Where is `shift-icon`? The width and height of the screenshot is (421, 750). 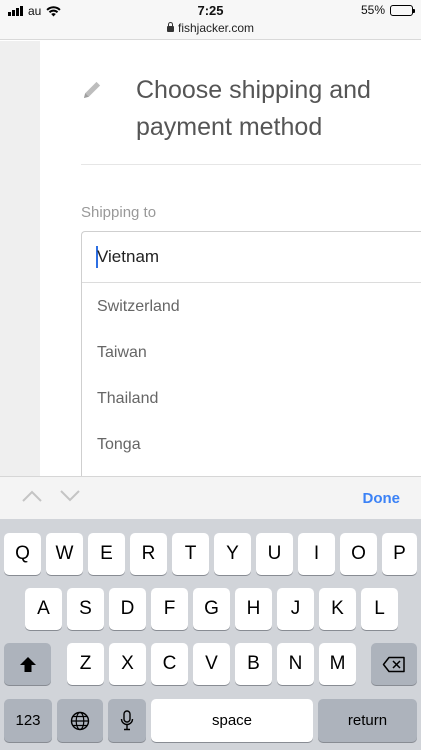 shift-icon is located at coordinates (27, 664).